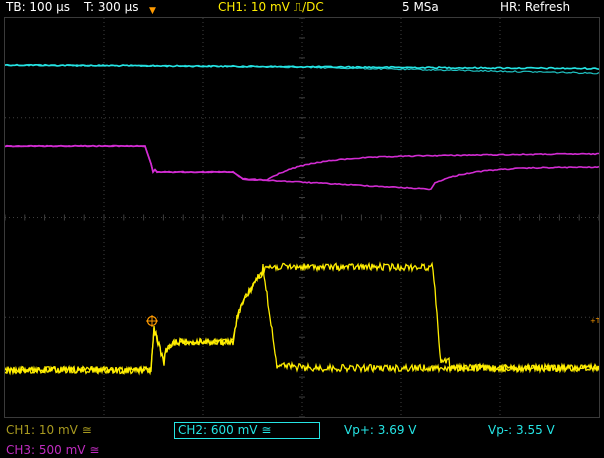 The image size is (604, 458). Describe the element at coordinates (535, 7) in the screenshot. I see `horizontal-mode-readout: HR: Refresh` at that location.